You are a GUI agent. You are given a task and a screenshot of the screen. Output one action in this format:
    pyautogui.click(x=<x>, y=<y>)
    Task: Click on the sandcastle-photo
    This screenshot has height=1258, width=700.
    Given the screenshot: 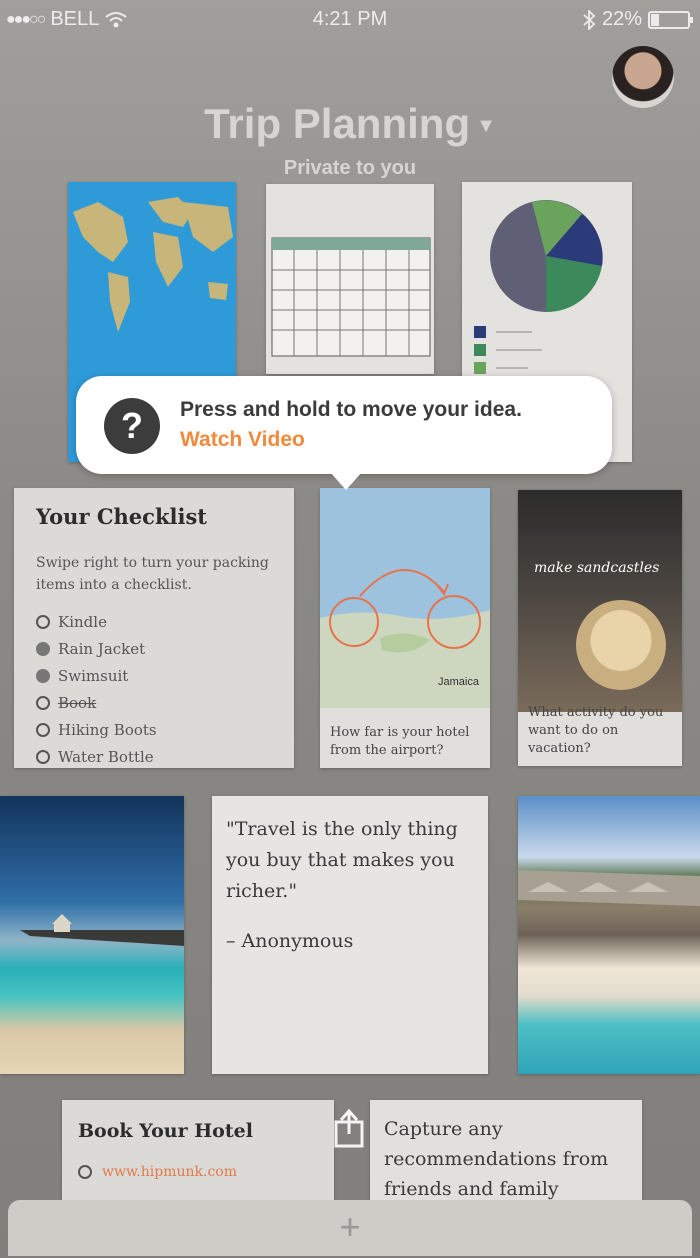 What is the action you would take?
    pyautogui.click(x=621, y=645)
    